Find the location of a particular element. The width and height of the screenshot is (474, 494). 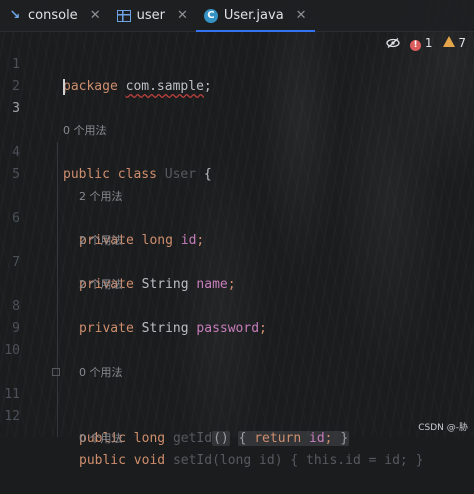

code-line-current: 3 is located at coordinates (237, 96).